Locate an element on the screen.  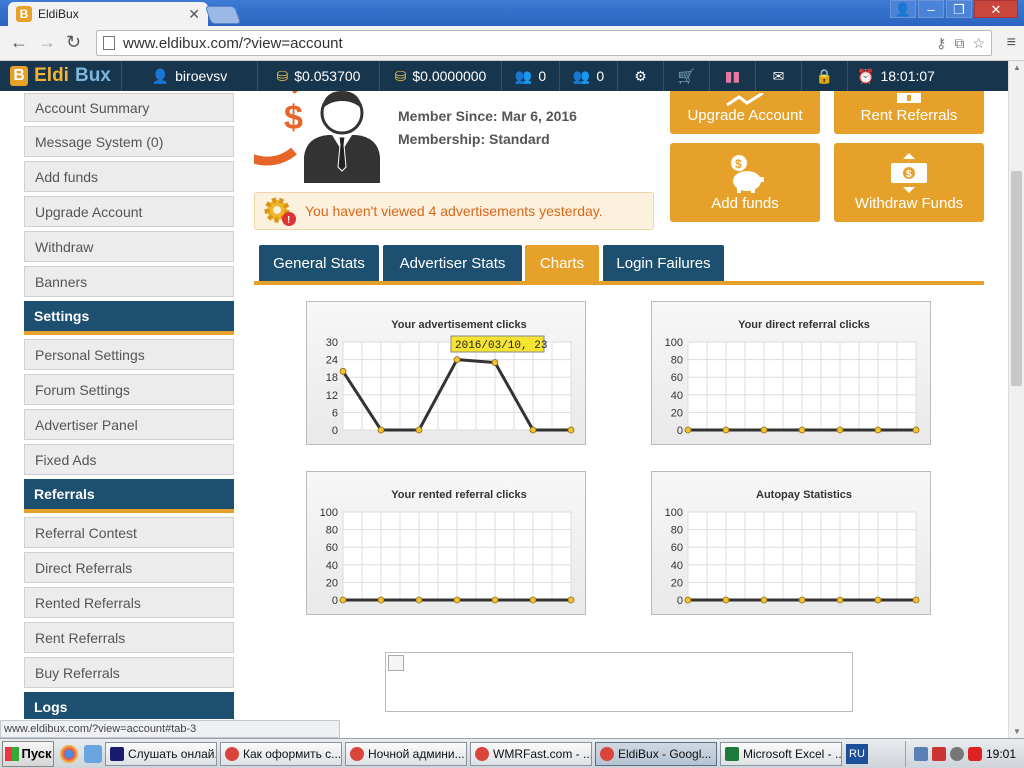
sidebar-item-account-summary: Account Summary is located at coordinates (129, 107).